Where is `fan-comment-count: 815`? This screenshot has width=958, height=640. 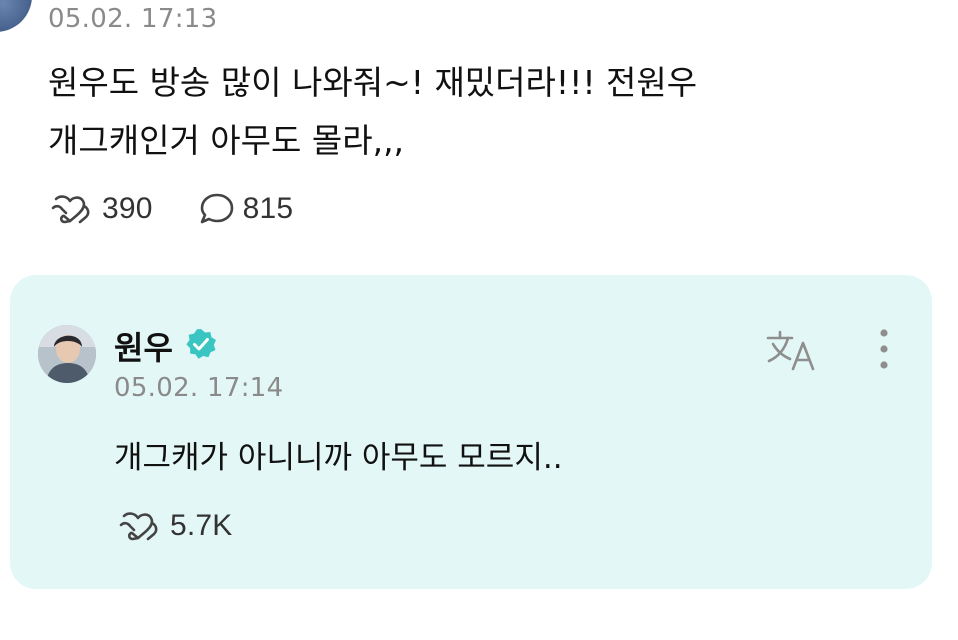 fan-comment-count: 815 is located at coordinates (268, 208).